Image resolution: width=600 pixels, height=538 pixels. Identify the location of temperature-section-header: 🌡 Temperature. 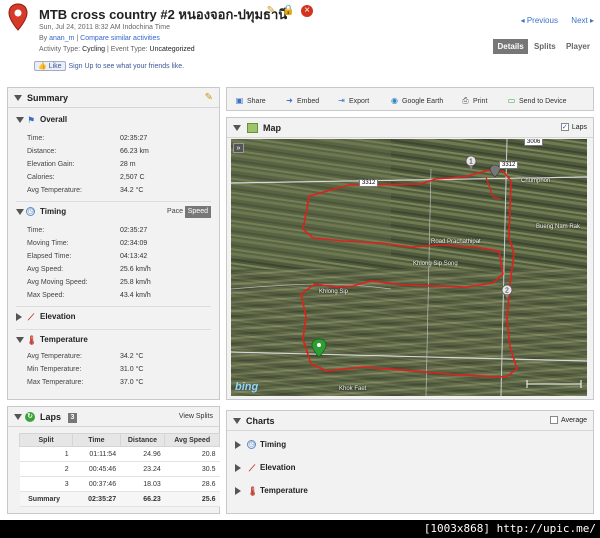
(113, 340).